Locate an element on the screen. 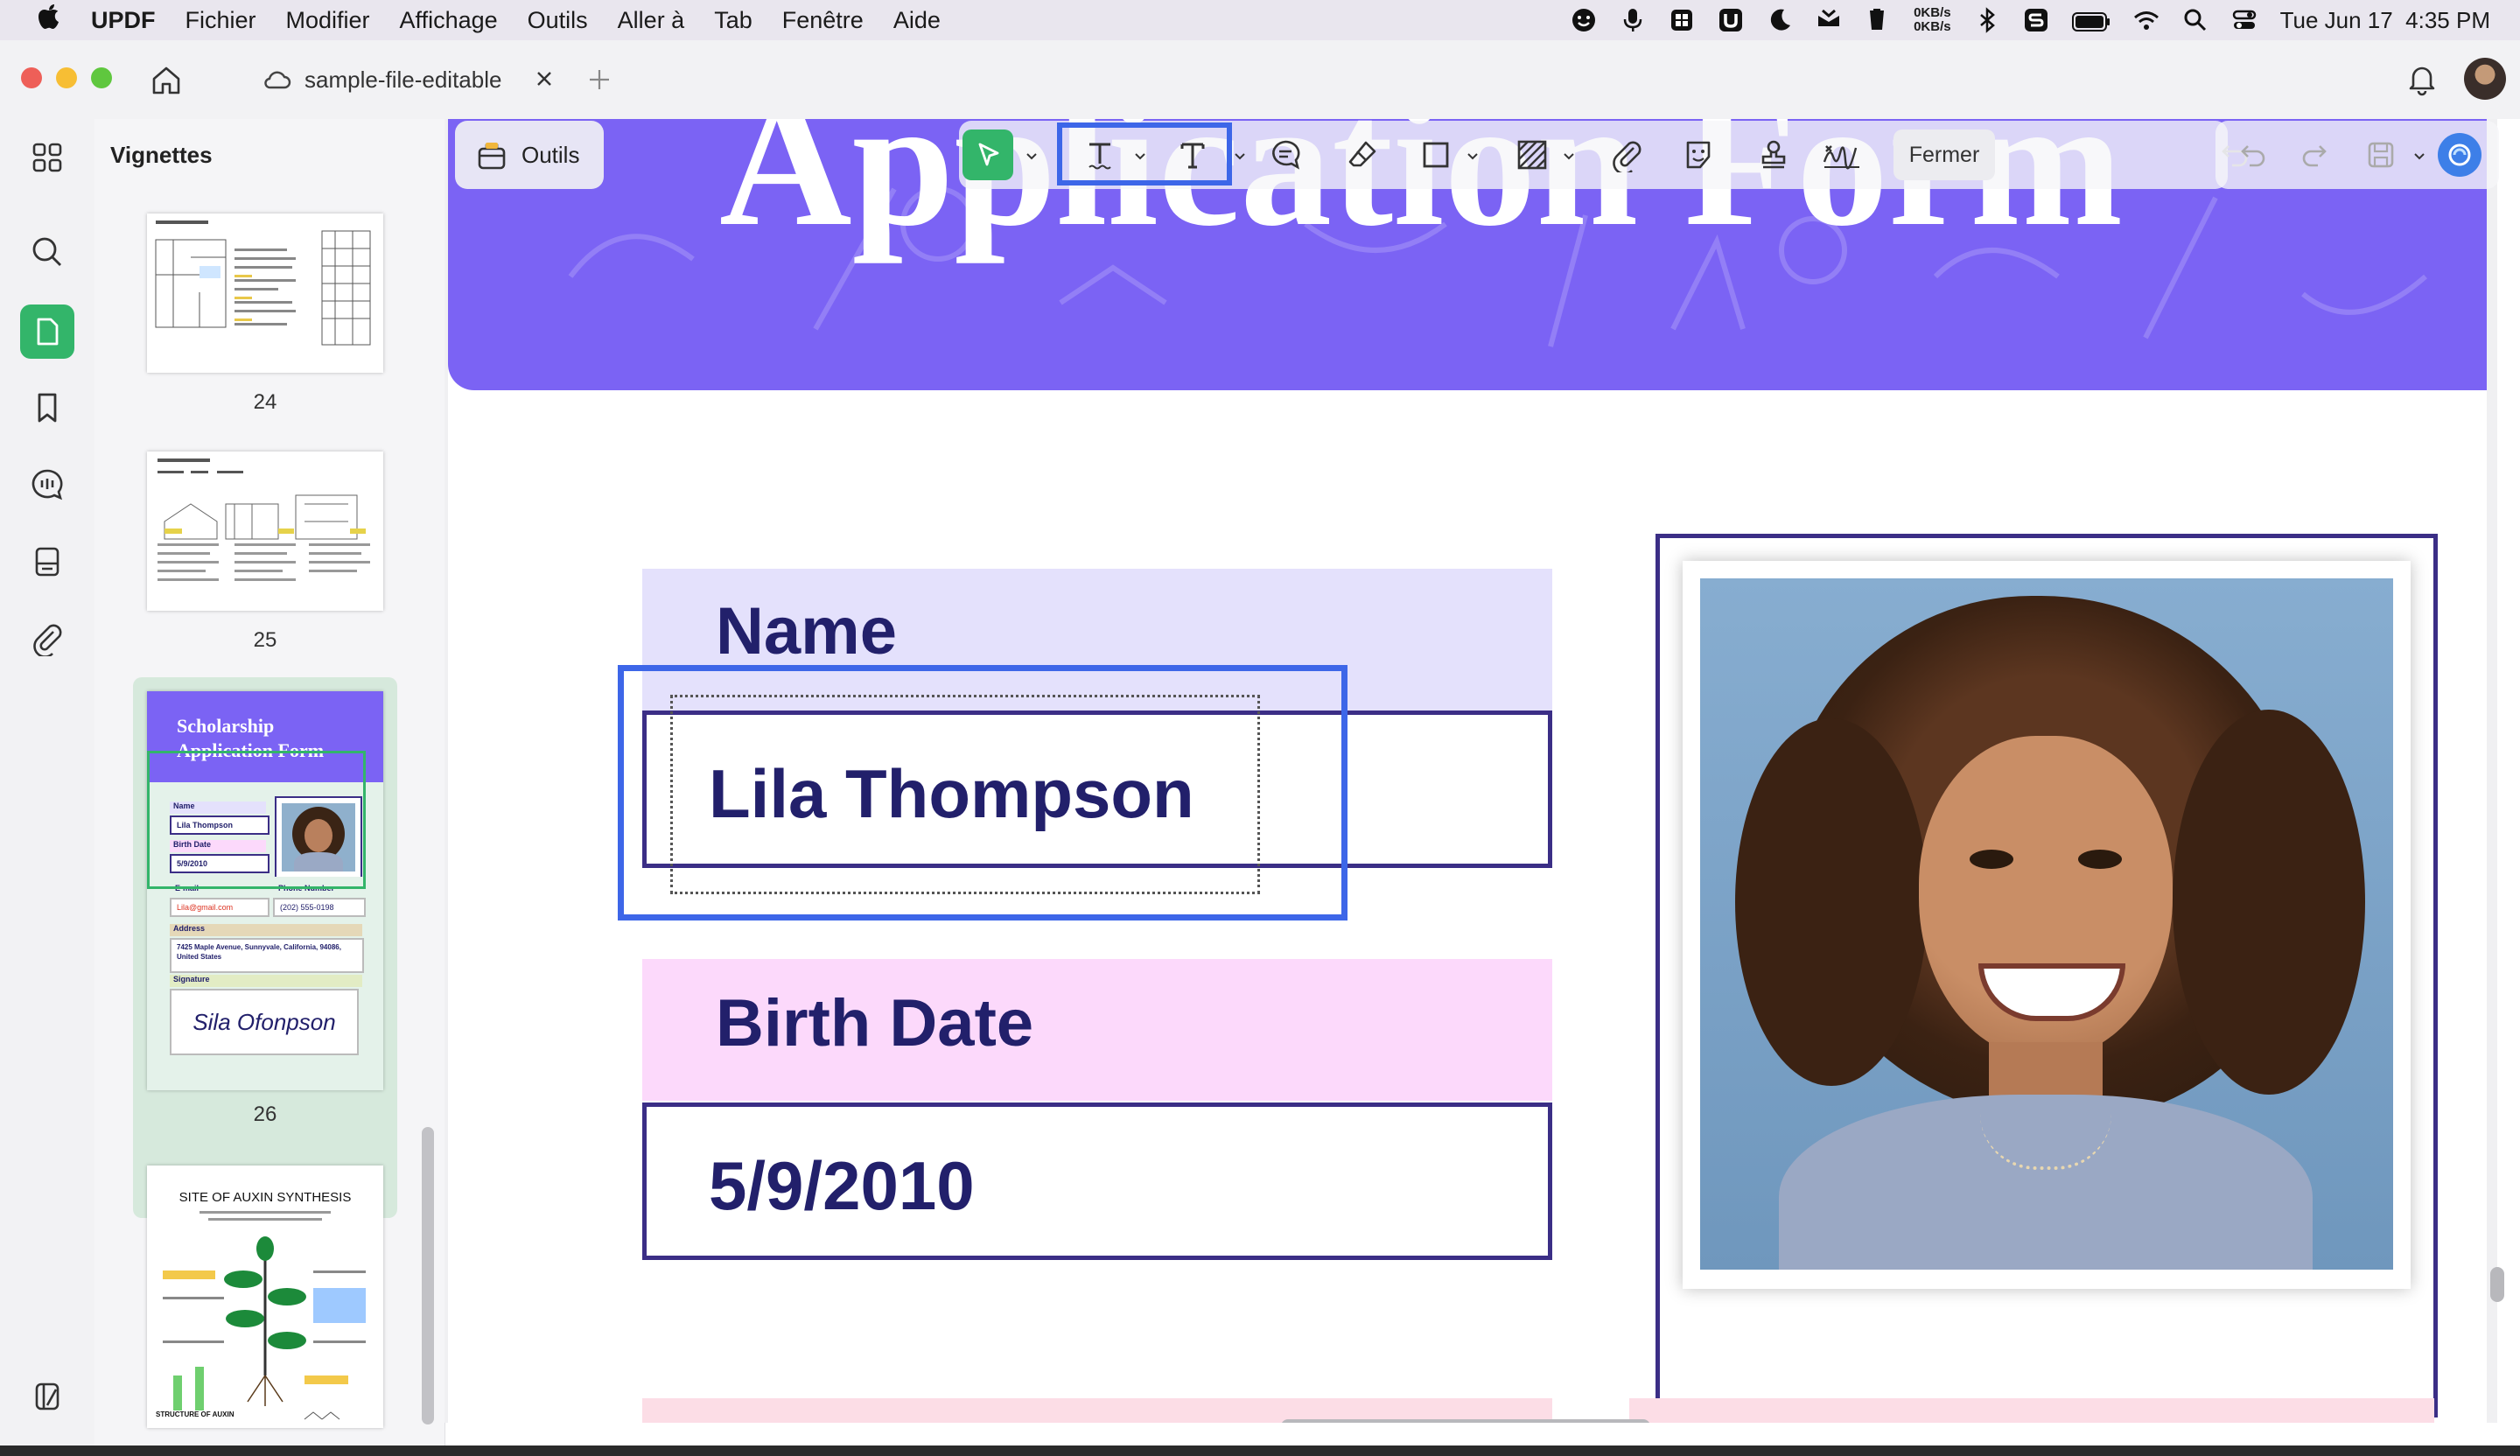  spotlight-search-icon is located at coordinates (2195, 20).